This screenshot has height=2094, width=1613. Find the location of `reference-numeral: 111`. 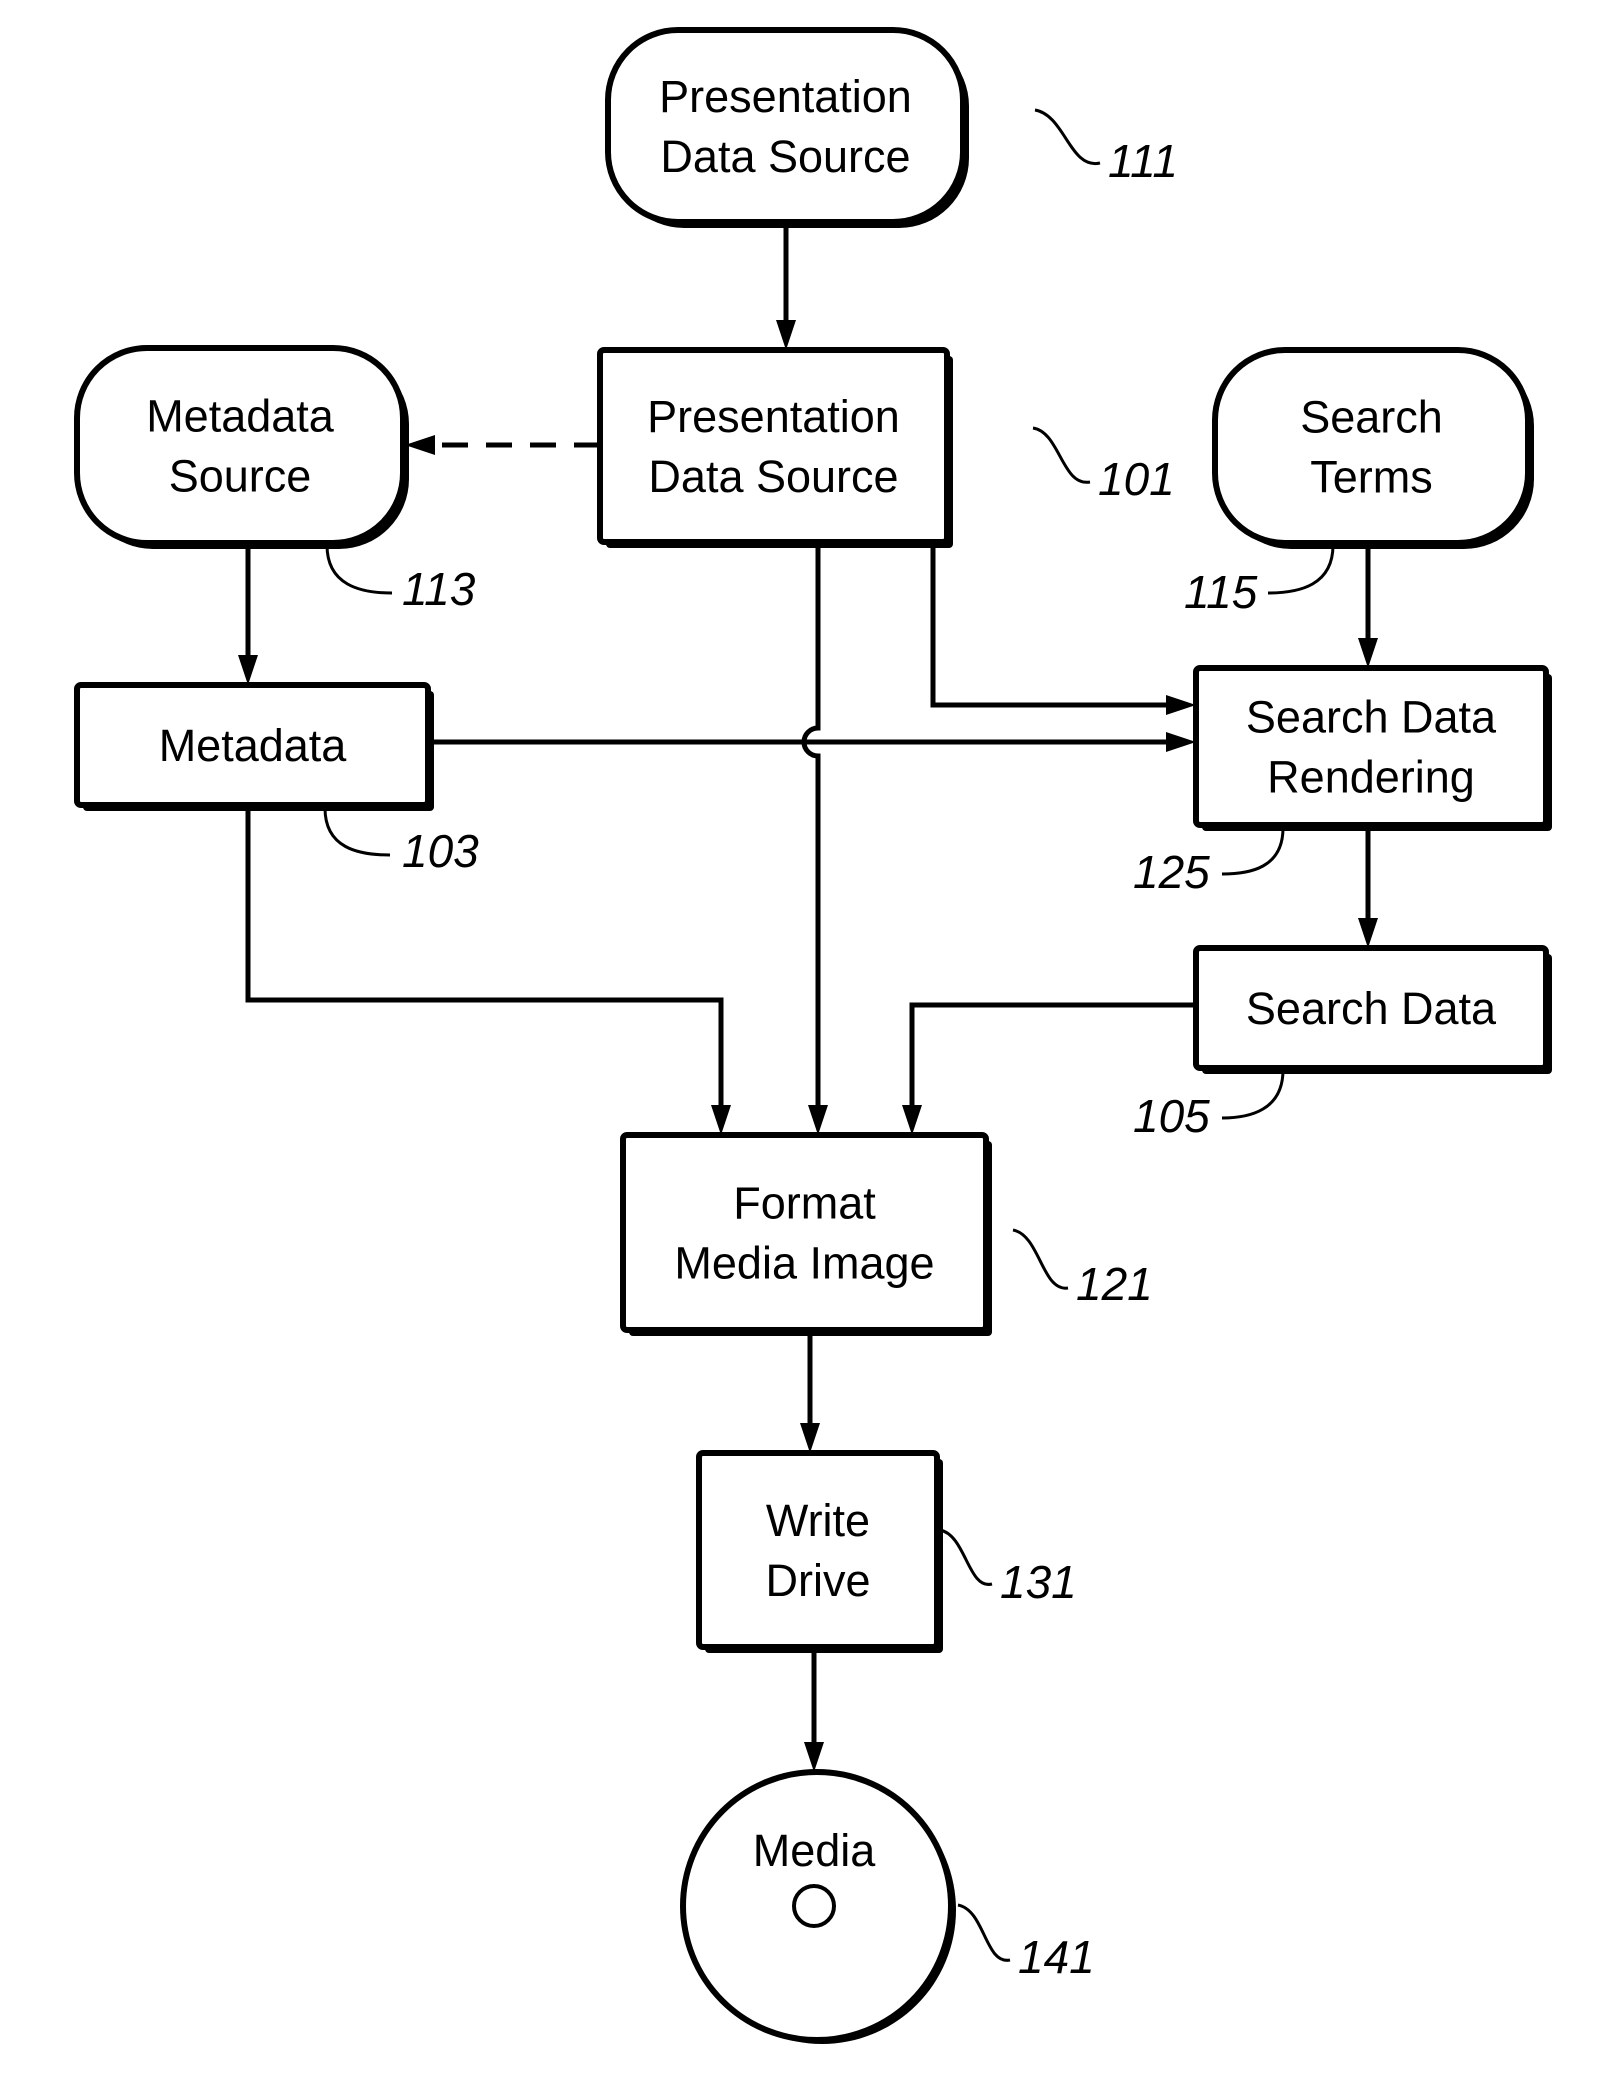

reference-numeral: 111 is located at coordinates (1143, 161).